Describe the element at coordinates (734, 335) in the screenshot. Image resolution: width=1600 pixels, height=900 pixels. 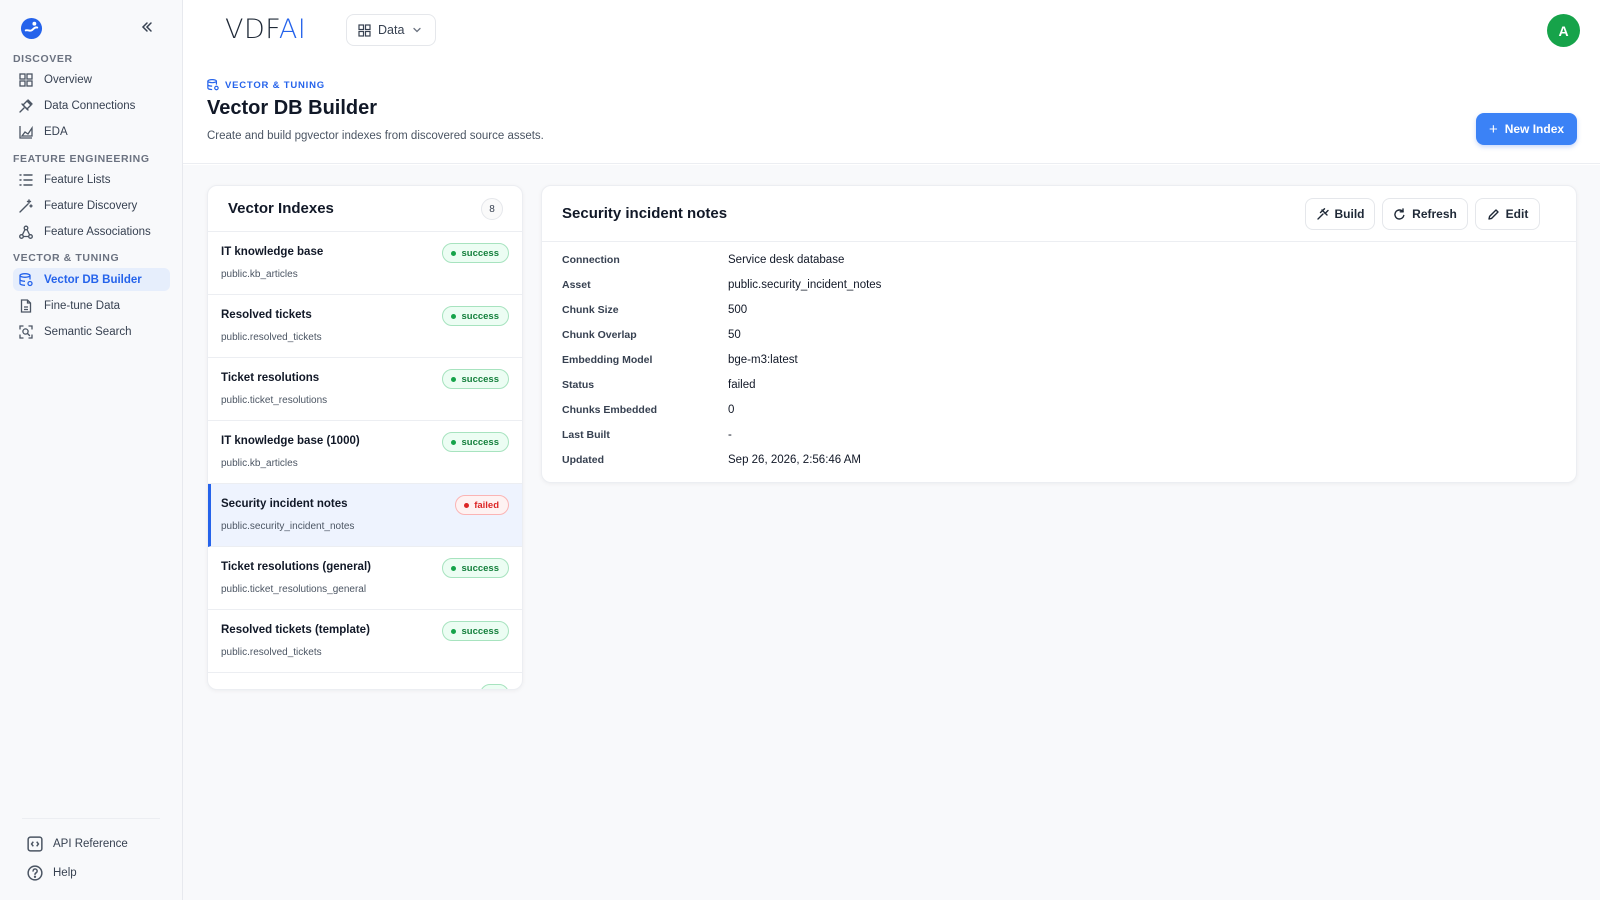
I see `field-value-chunk-overlap: 50` at that location.